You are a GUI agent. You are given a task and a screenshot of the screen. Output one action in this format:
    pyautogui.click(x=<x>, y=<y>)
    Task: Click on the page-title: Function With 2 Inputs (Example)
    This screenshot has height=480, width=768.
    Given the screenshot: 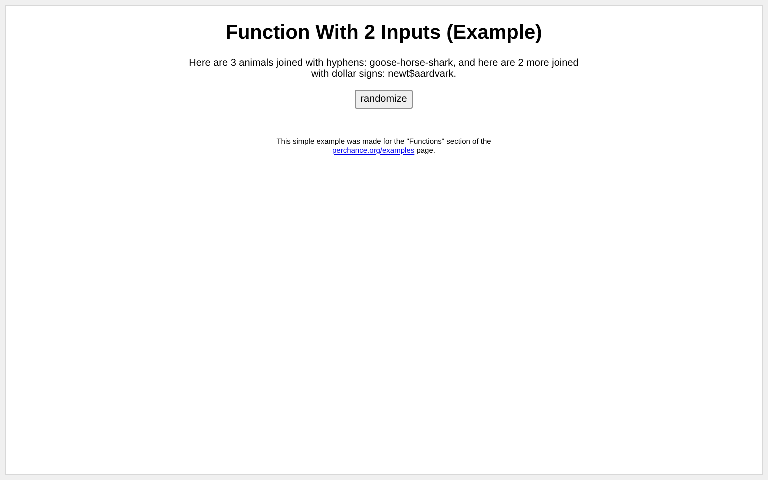 What is the action you would take?
    pyautogui.click(x=384, y=33)
    